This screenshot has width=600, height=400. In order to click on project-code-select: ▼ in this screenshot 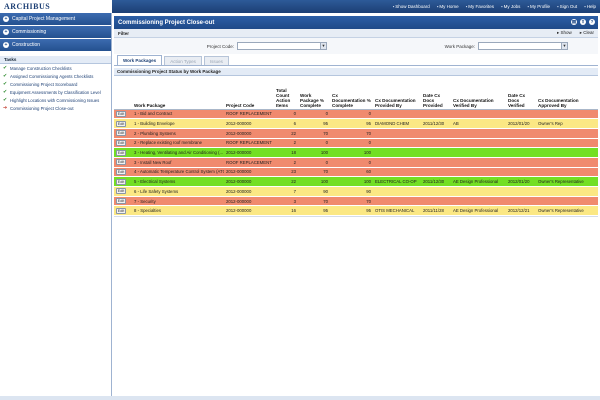, I will do `click(282, 46)`.